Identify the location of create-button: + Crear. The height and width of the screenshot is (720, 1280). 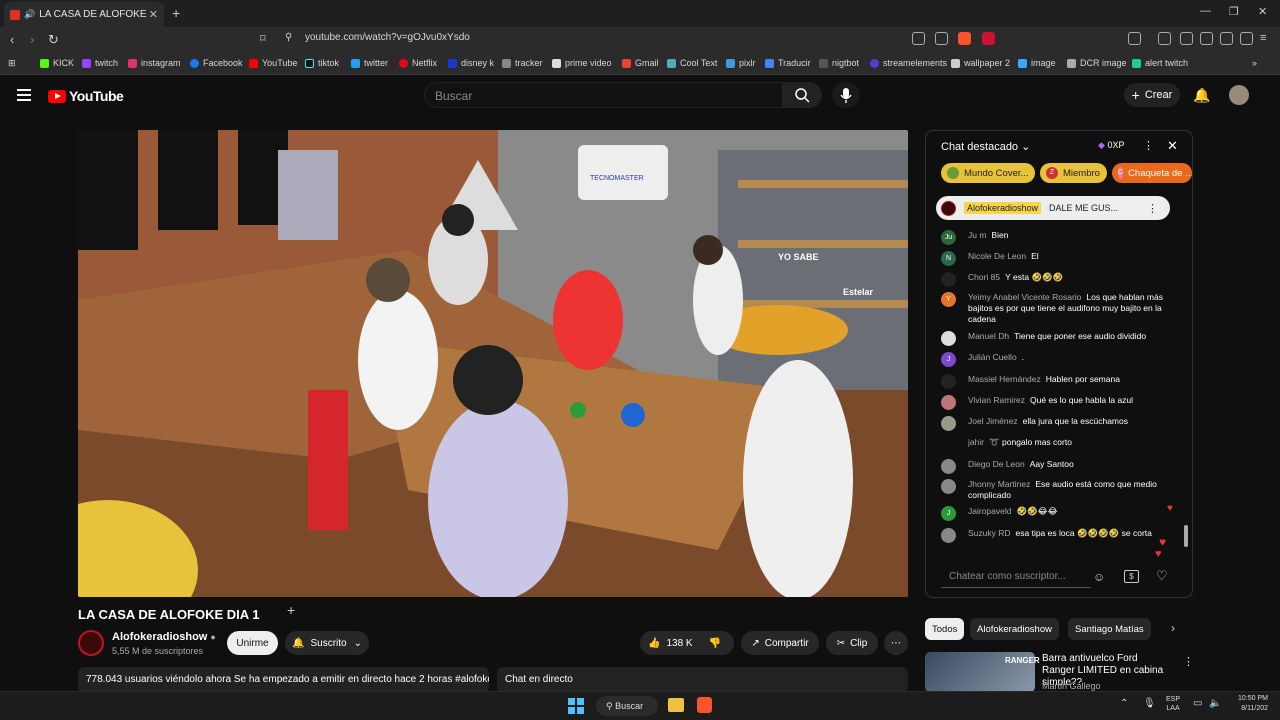
(1152, 95).